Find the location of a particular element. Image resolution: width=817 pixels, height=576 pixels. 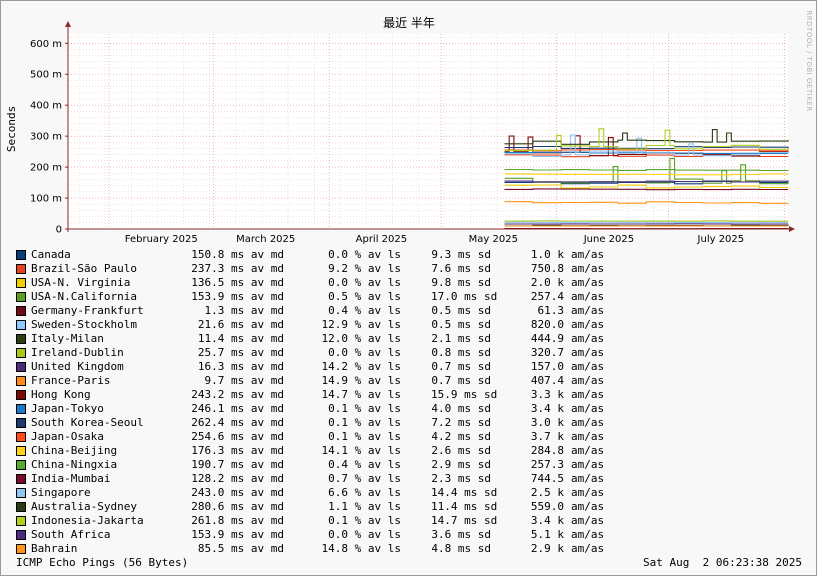

legend-am: 744.5 is located at coordinates (547, 478).